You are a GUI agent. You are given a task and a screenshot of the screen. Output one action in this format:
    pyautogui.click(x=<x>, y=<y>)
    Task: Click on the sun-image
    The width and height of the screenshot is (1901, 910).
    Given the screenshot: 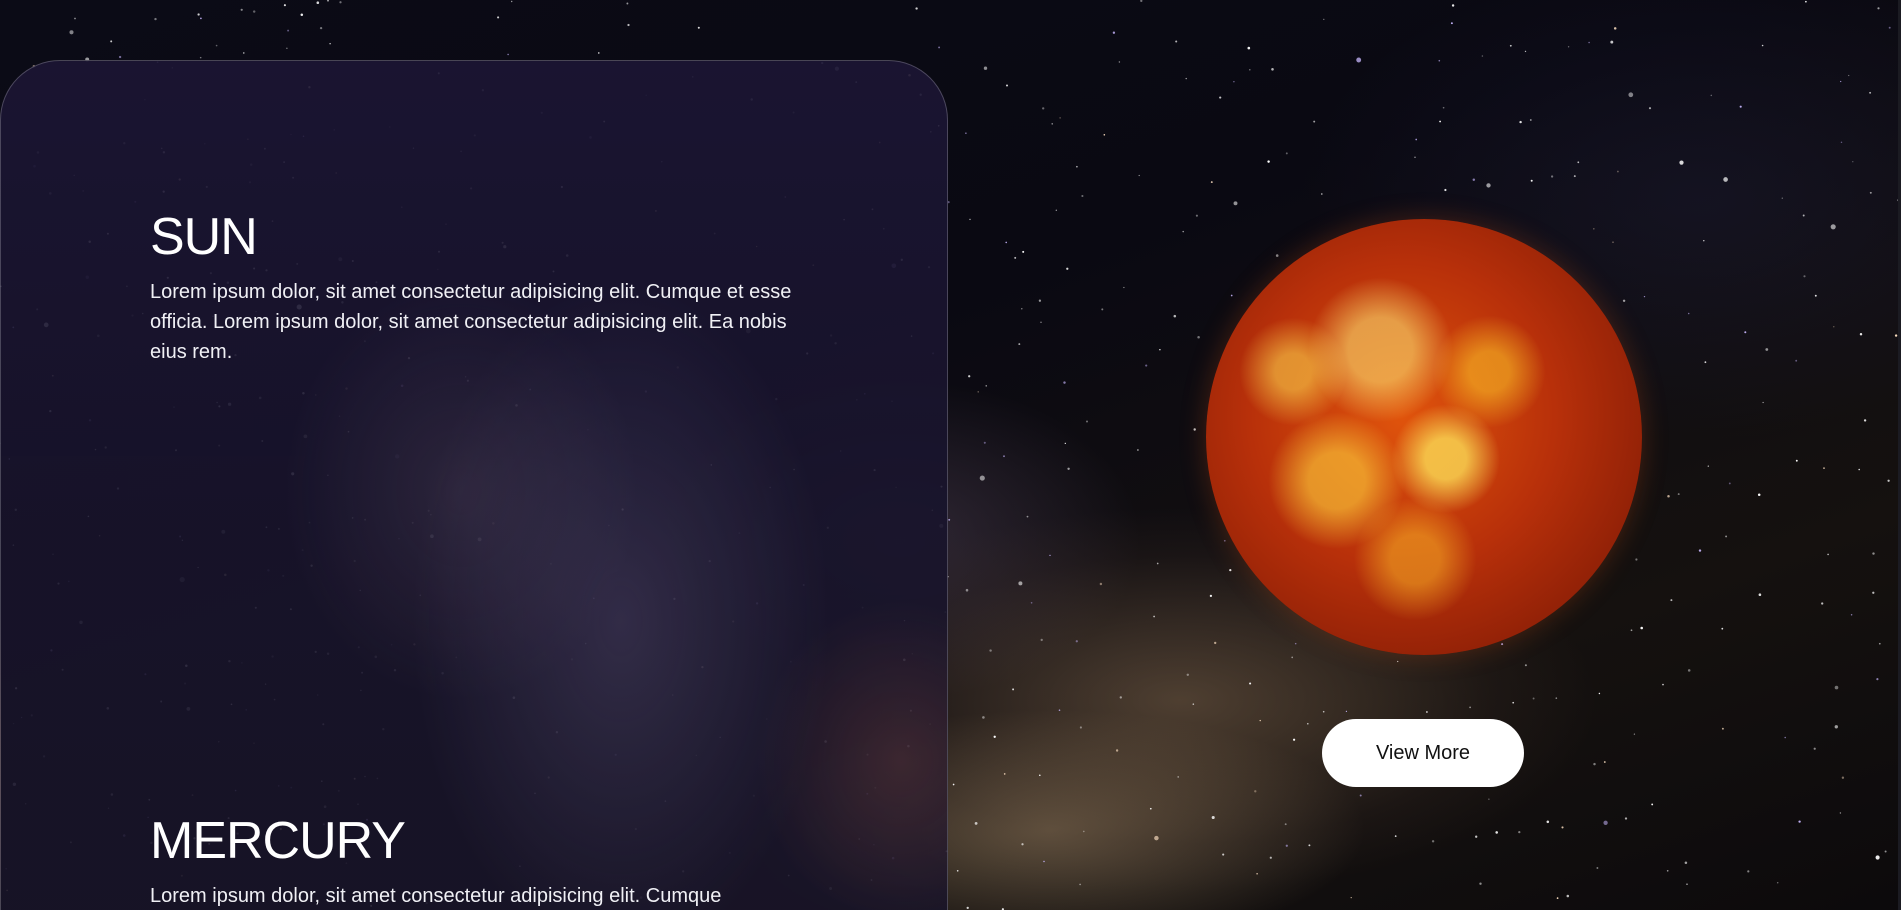 What is the action you would take?
    pyautogui.click(x=1424, y=437)
    